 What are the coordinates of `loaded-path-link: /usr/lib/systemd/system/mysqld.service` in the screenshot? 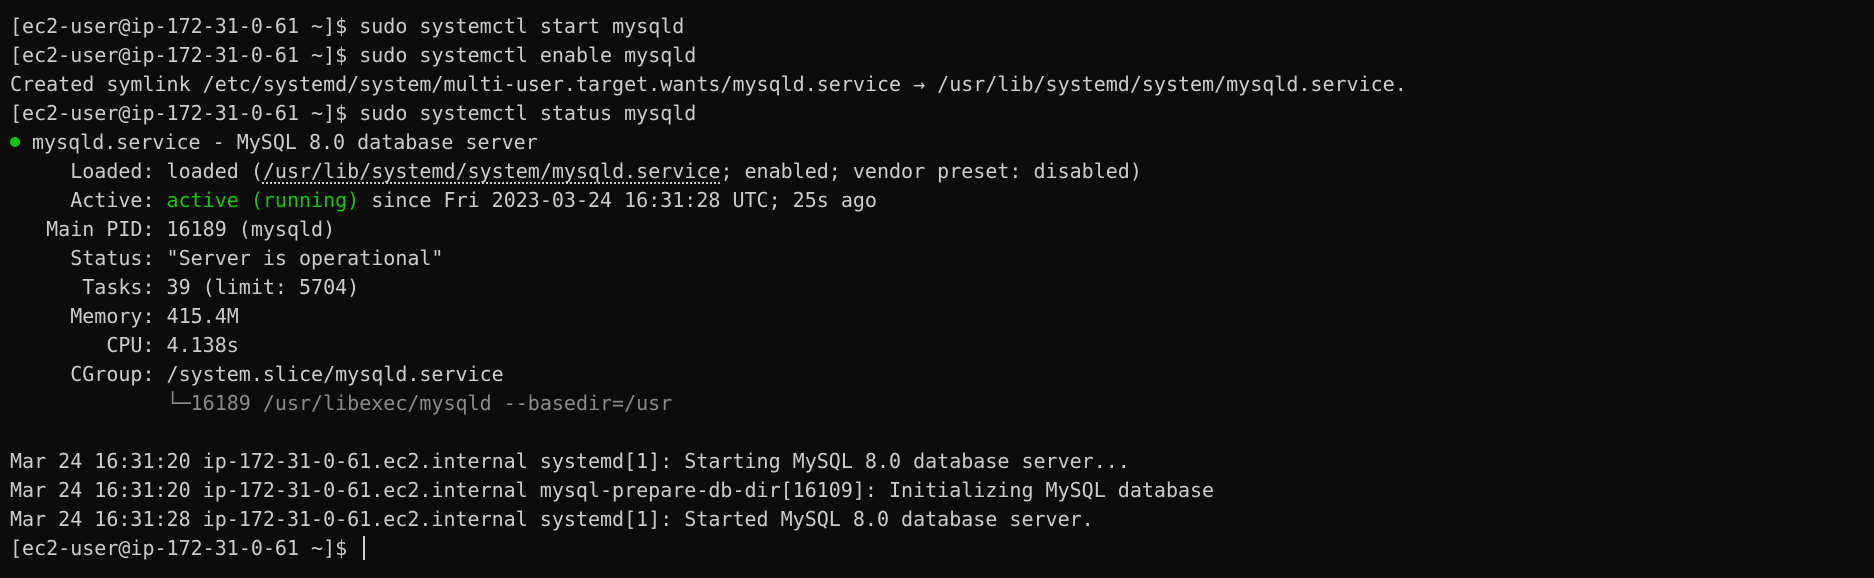 It's located at (492, 171).